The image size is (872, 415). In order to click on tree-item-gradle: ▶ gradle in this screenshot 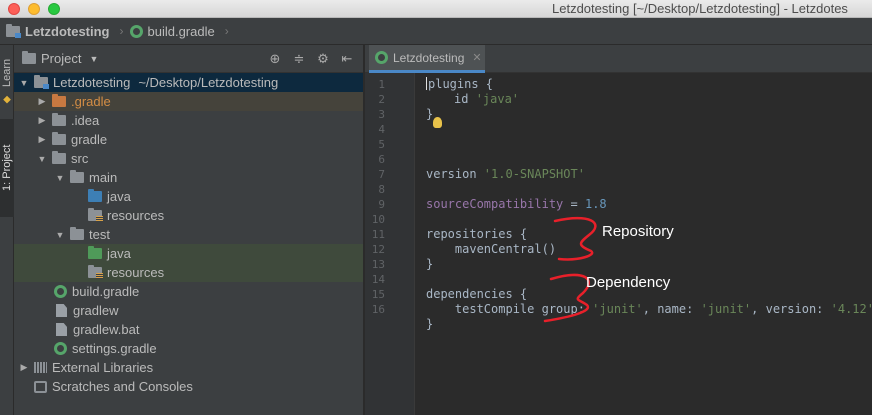, I will do `click(188, 139)`.